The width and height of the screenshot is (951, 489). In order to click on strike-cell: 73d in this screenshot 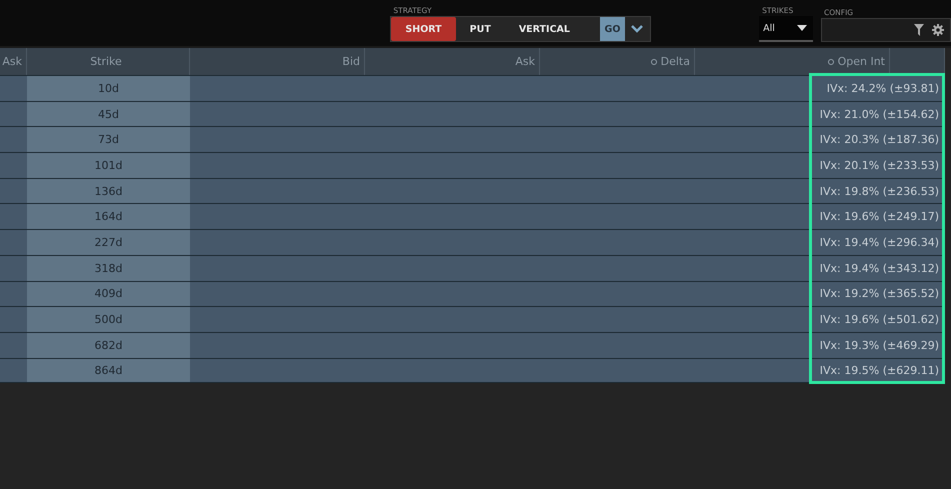, I will do `click(108, 139)`.